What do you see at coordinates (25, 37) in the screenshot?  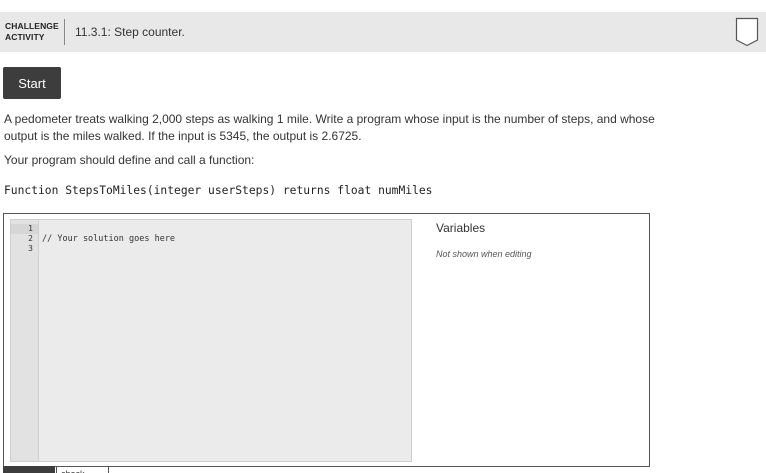 I see `badge-line-2: ACTIVITY` at bounding box center [25, 37].